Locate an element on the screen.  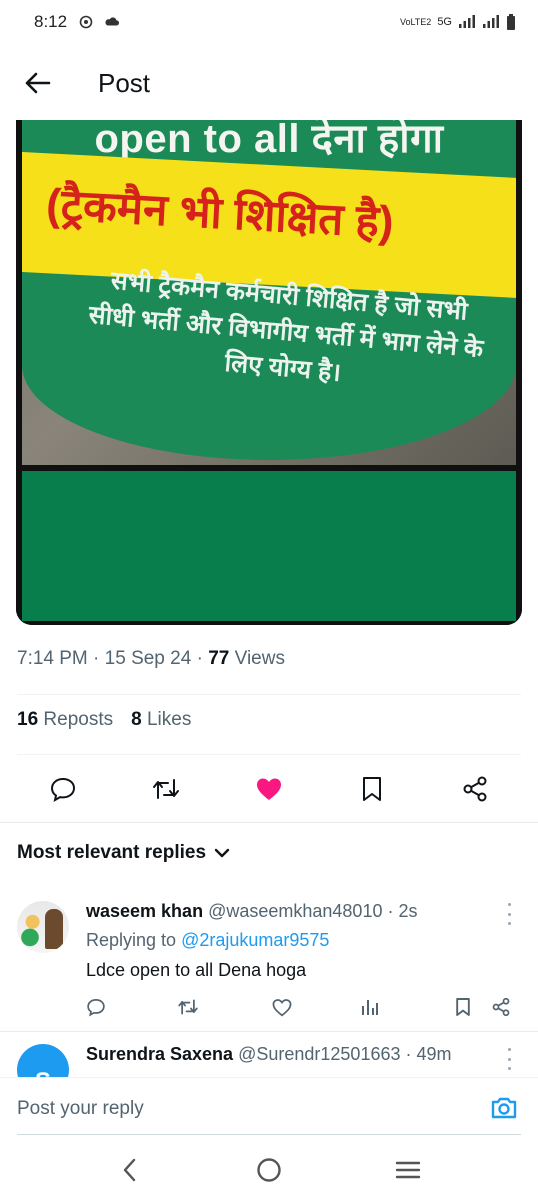
replying-to-line: Replying to @2rajukumar9575 is located at coordinates (207, 940).